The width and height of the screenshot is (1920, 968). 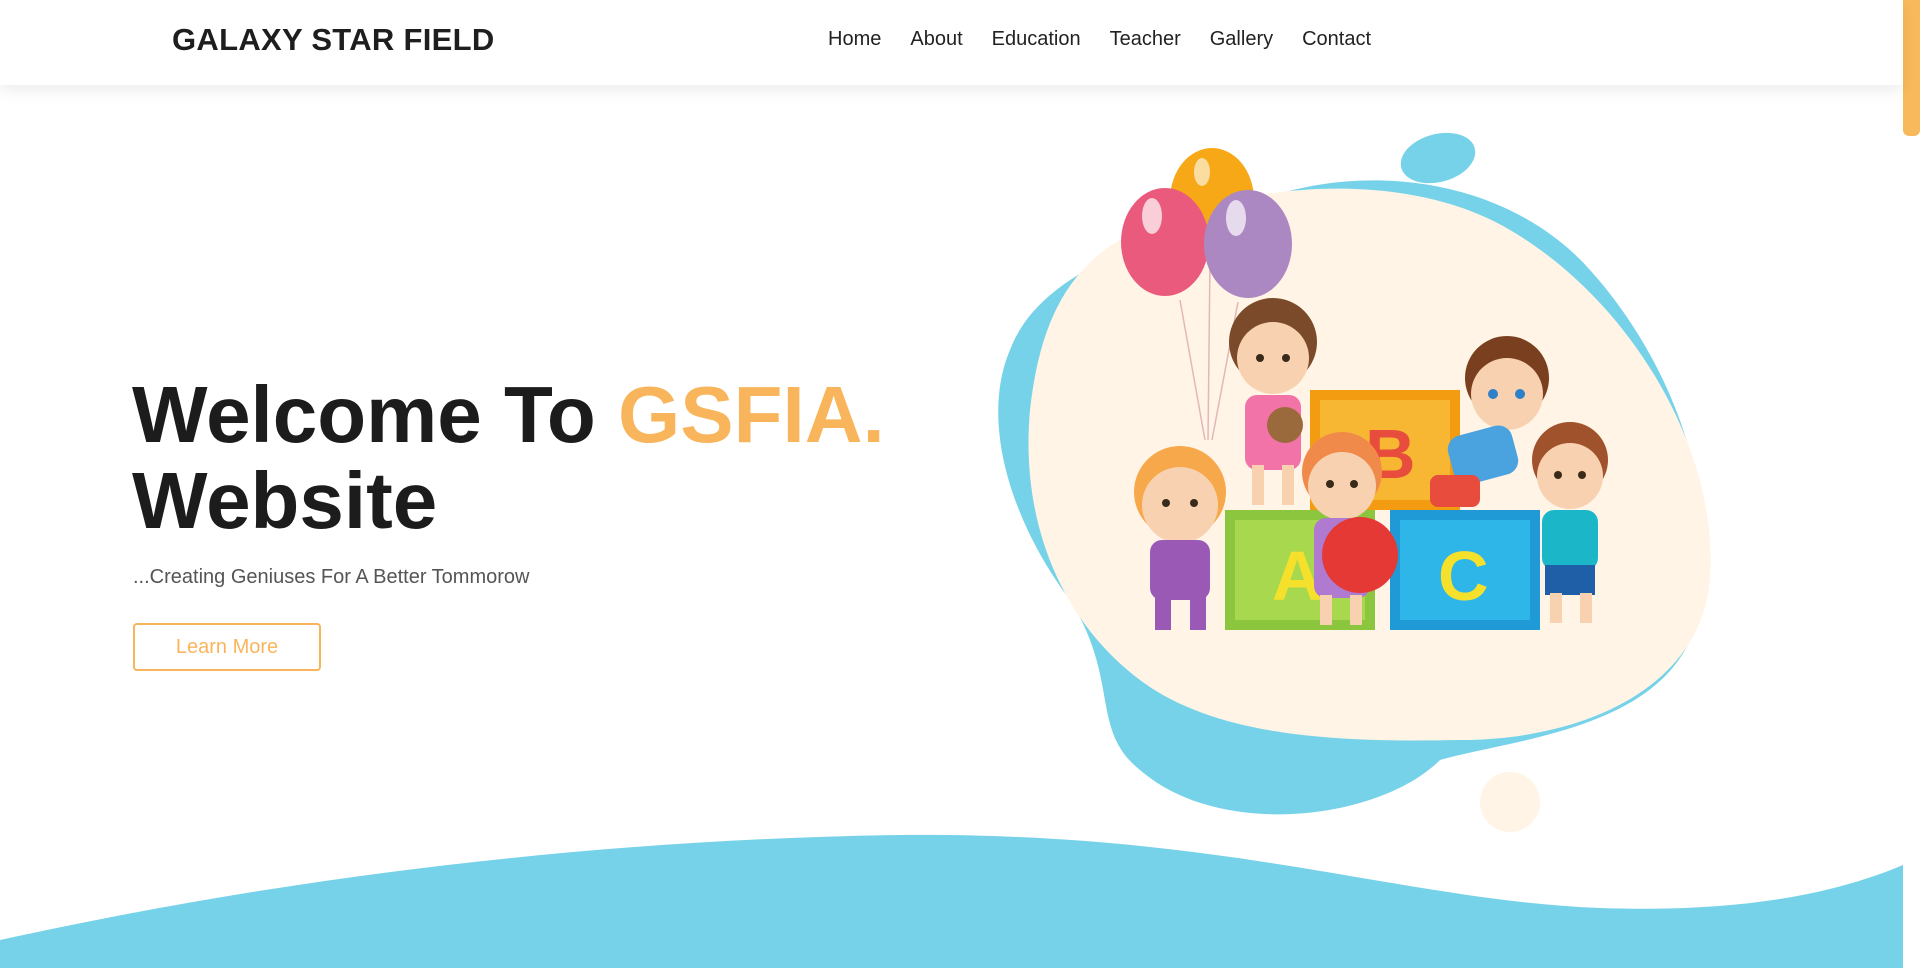 I want to click on nav-teacher: Teacher, so click(x=1145, y=39).